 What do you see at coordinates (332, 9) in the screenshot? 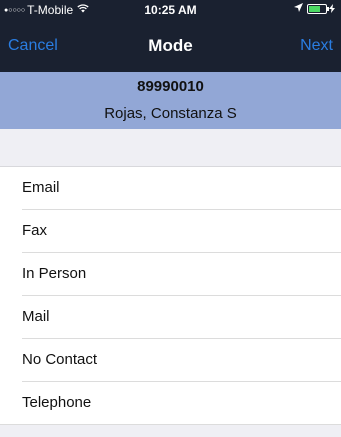
I see `charging-bolt-icon` at bounding box center [332, 9].